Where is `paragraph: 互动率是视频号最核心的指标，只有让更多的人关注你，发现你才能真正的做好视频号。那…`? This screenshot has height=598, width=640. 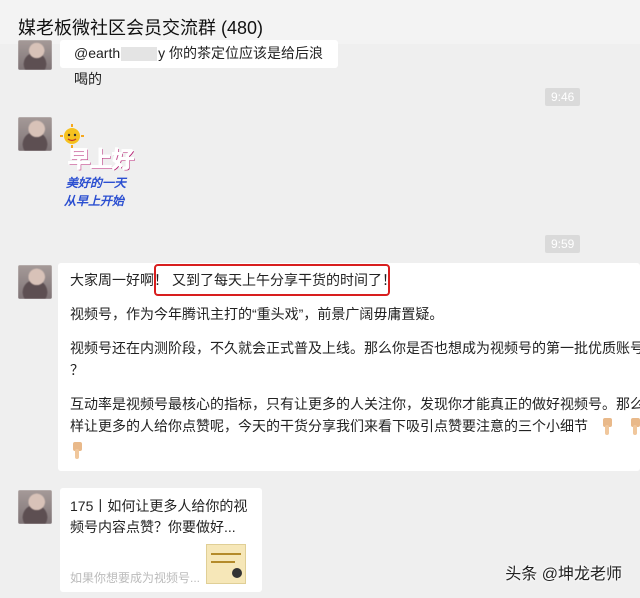
paragraph: 互动率是视频号最核心的指标，只有让更多的人关注你，发现你才能真正的做好视频号。那… is located at coordinates (355, 404).